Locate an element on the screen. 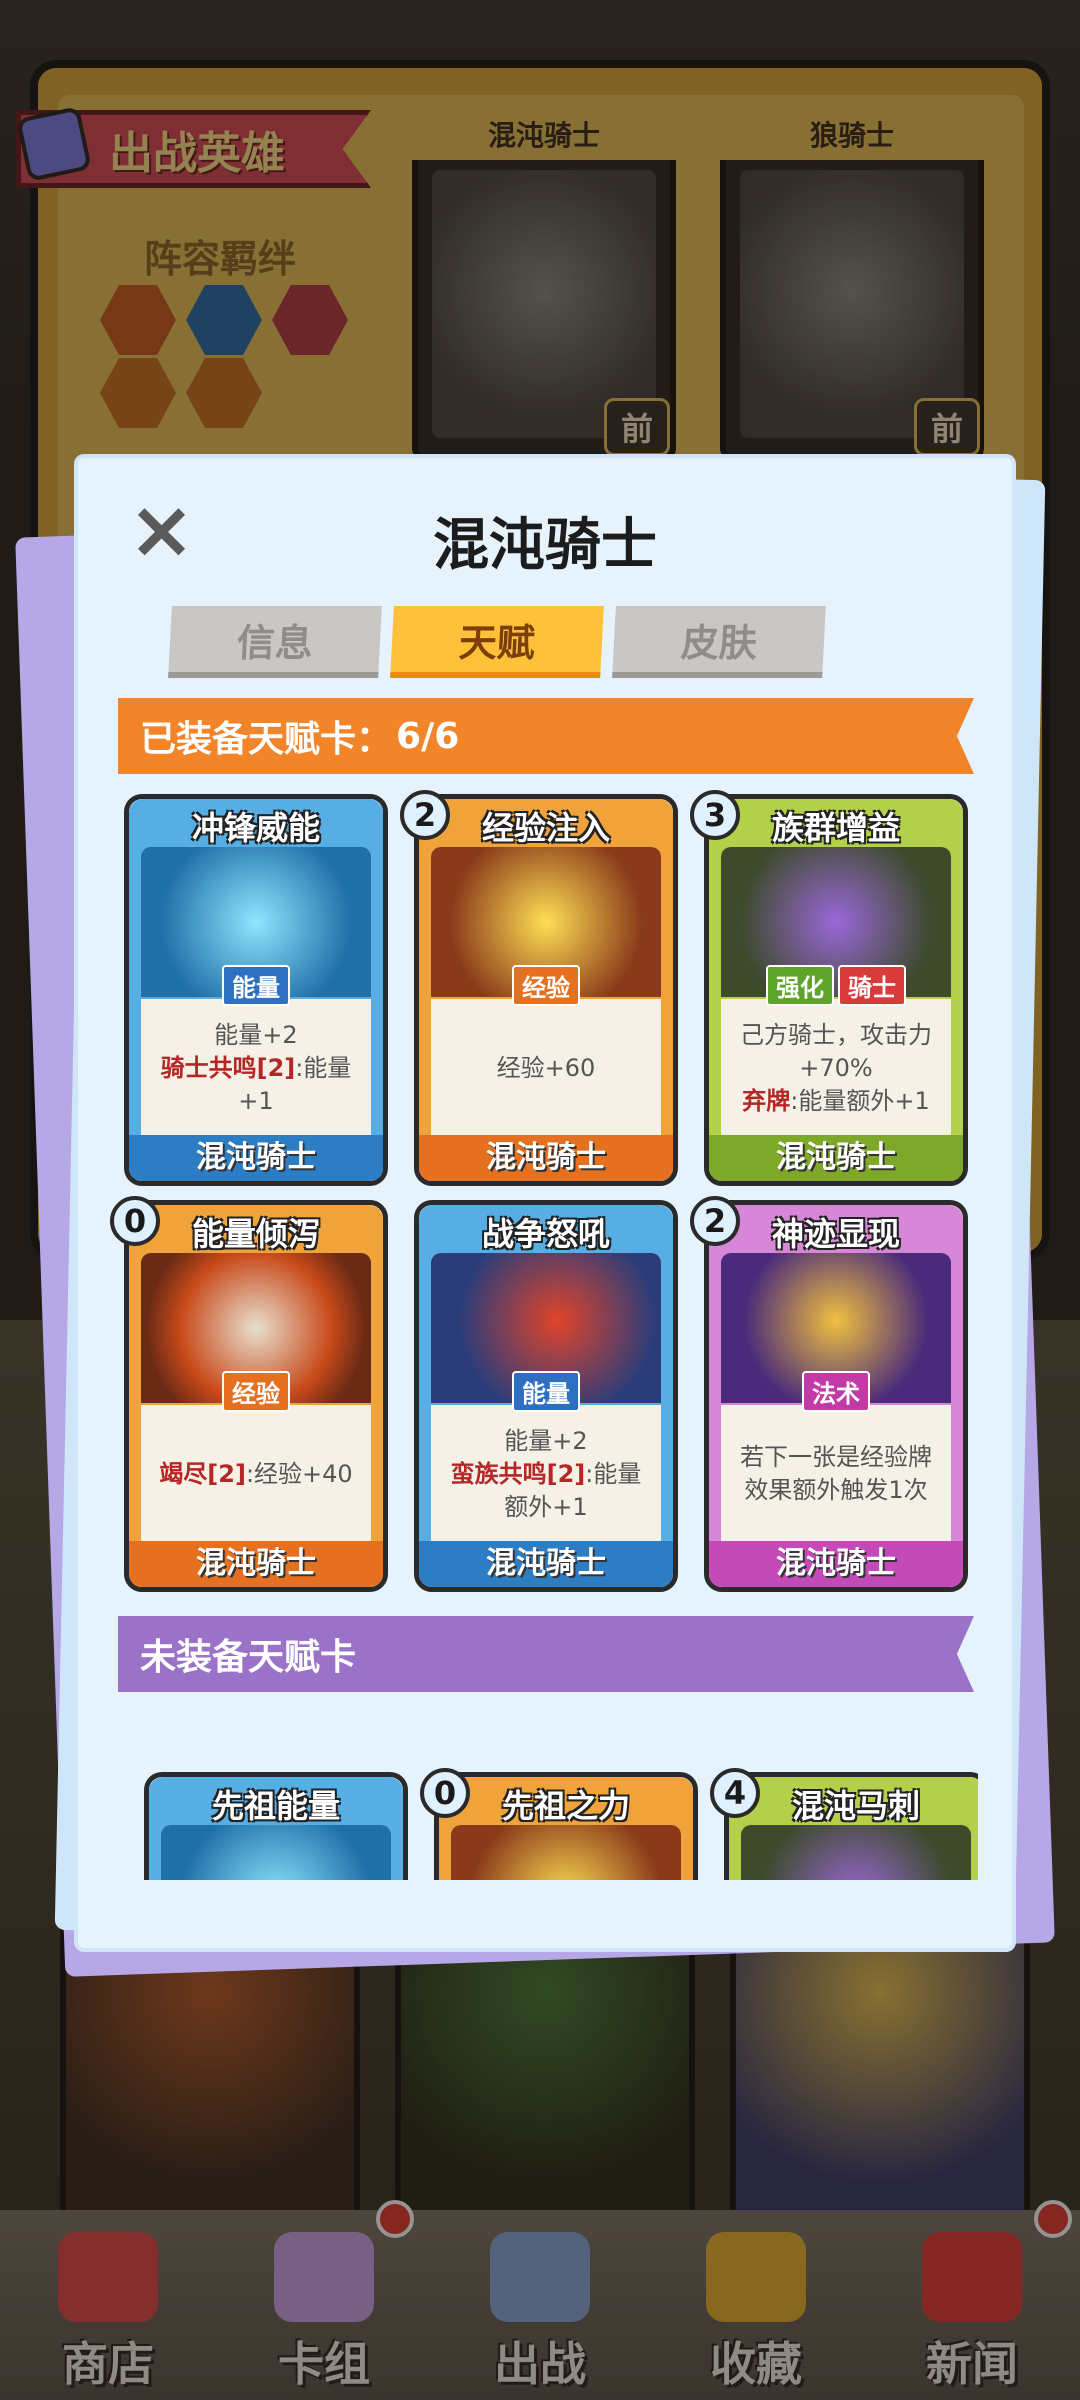  card-tag: 法术 is located at coordinates (836, 1391).